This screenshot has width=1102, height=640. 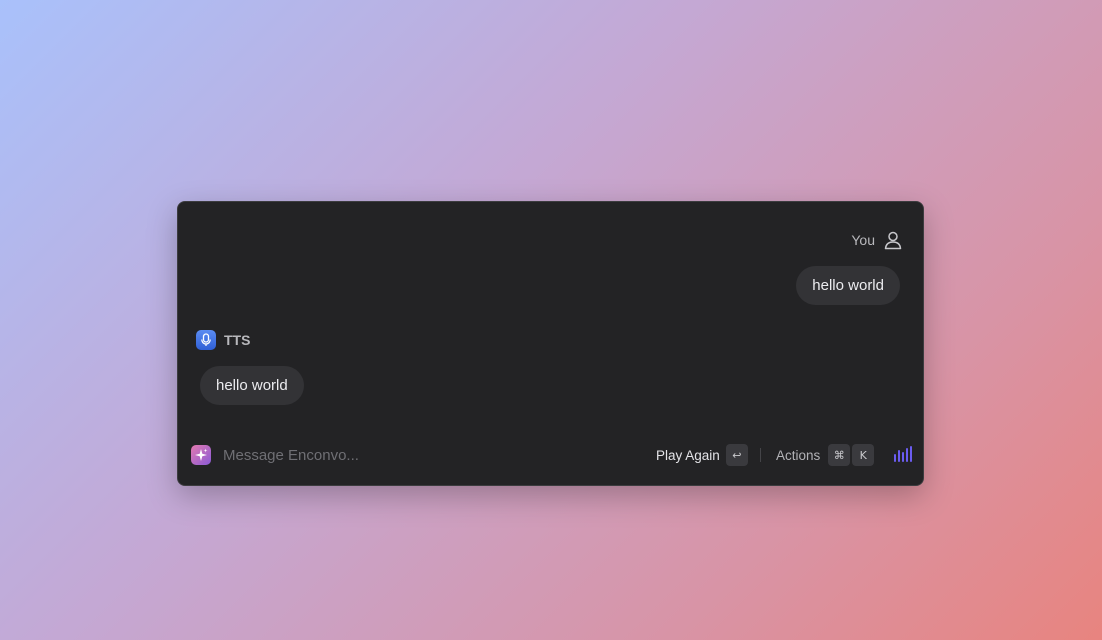 What do you see at coordinates (825, 455) in the screenshot?
I see `actions-button: Actions ⌘ K` at bounding box center [825, 455].